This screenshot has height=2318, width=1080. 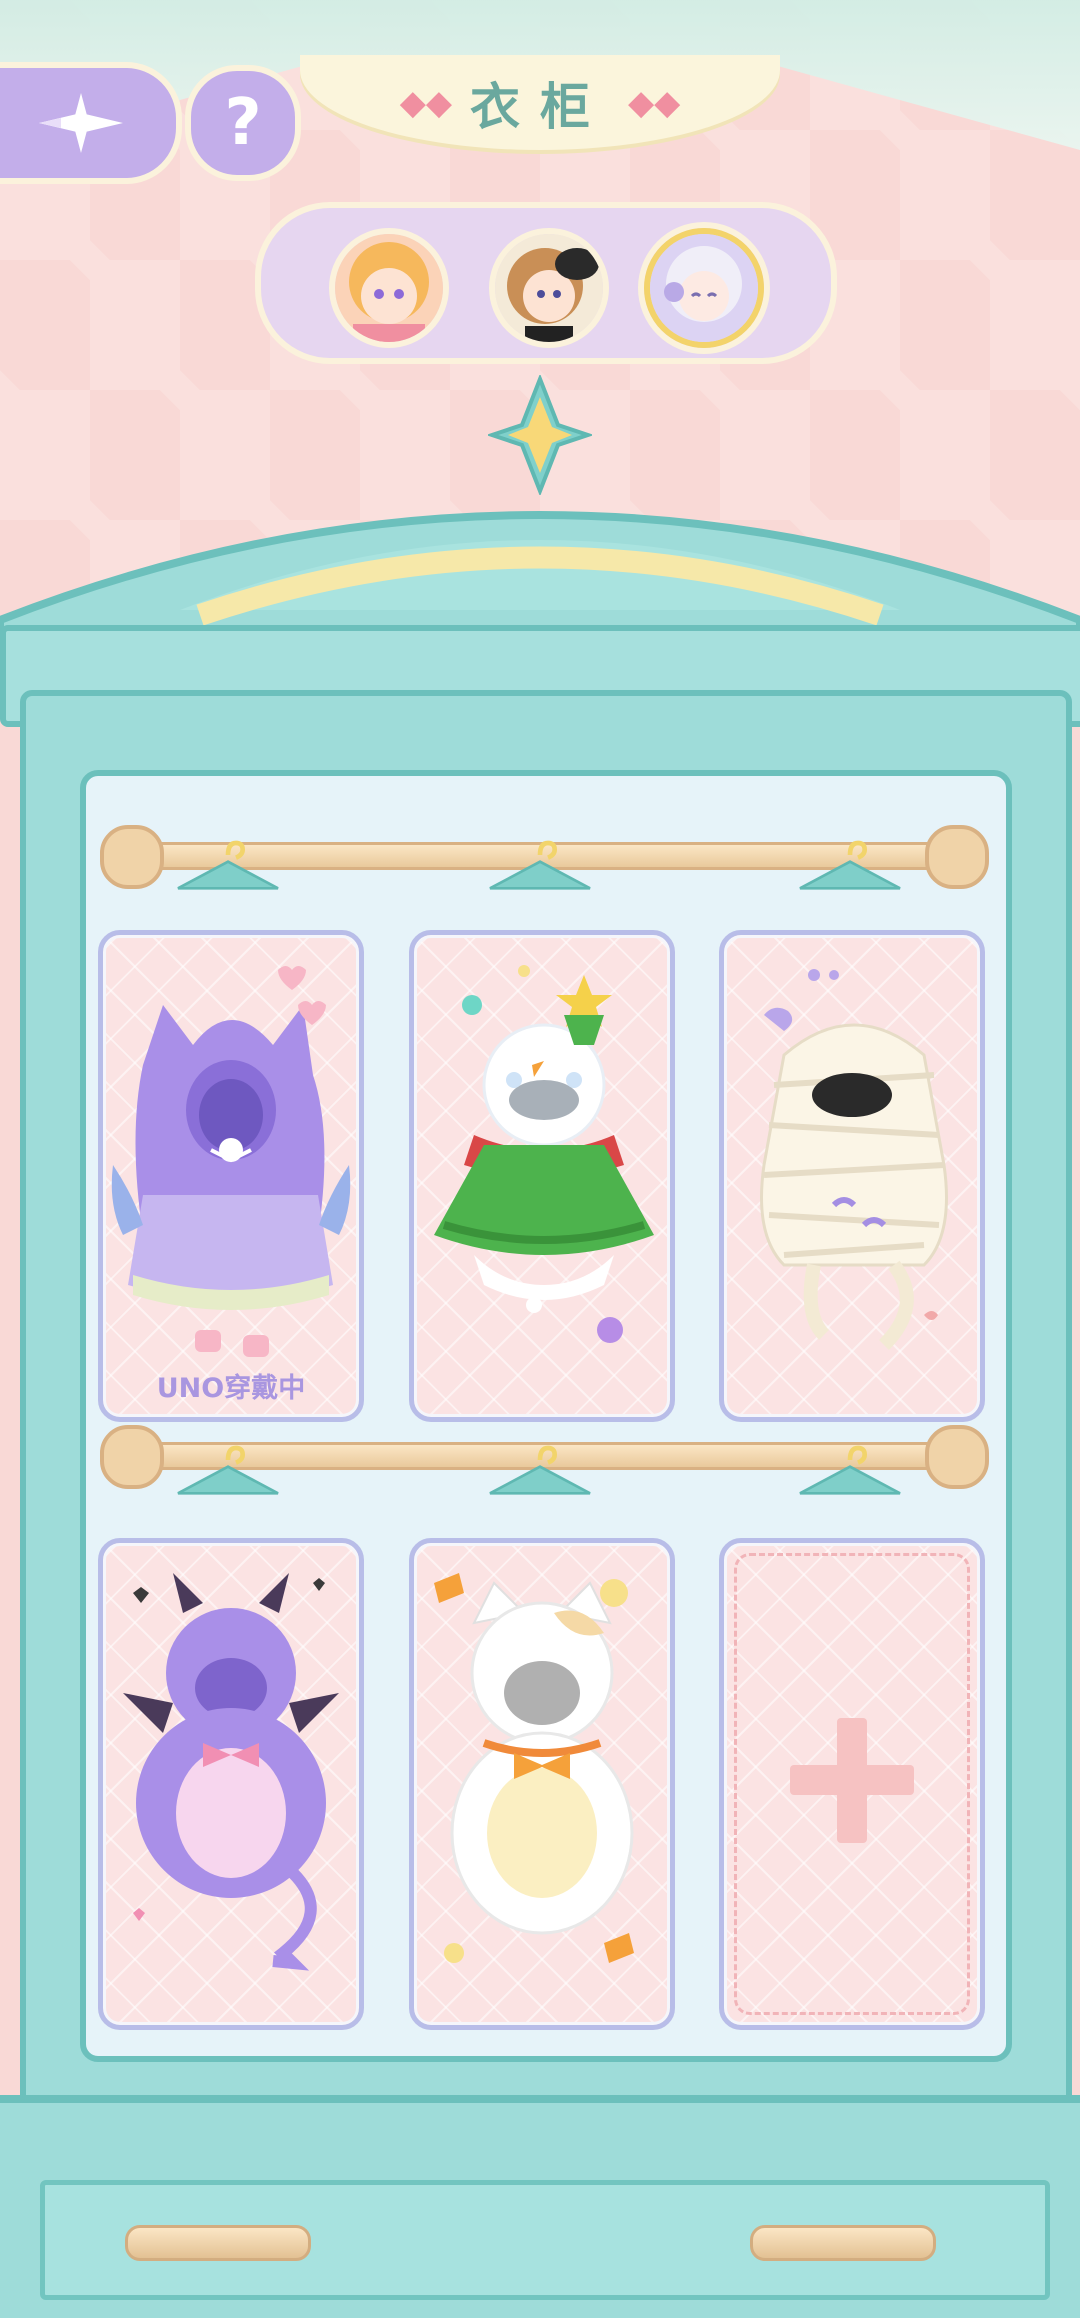 I want to click on empty-slot-add-button, so click(x=852, y=1784).